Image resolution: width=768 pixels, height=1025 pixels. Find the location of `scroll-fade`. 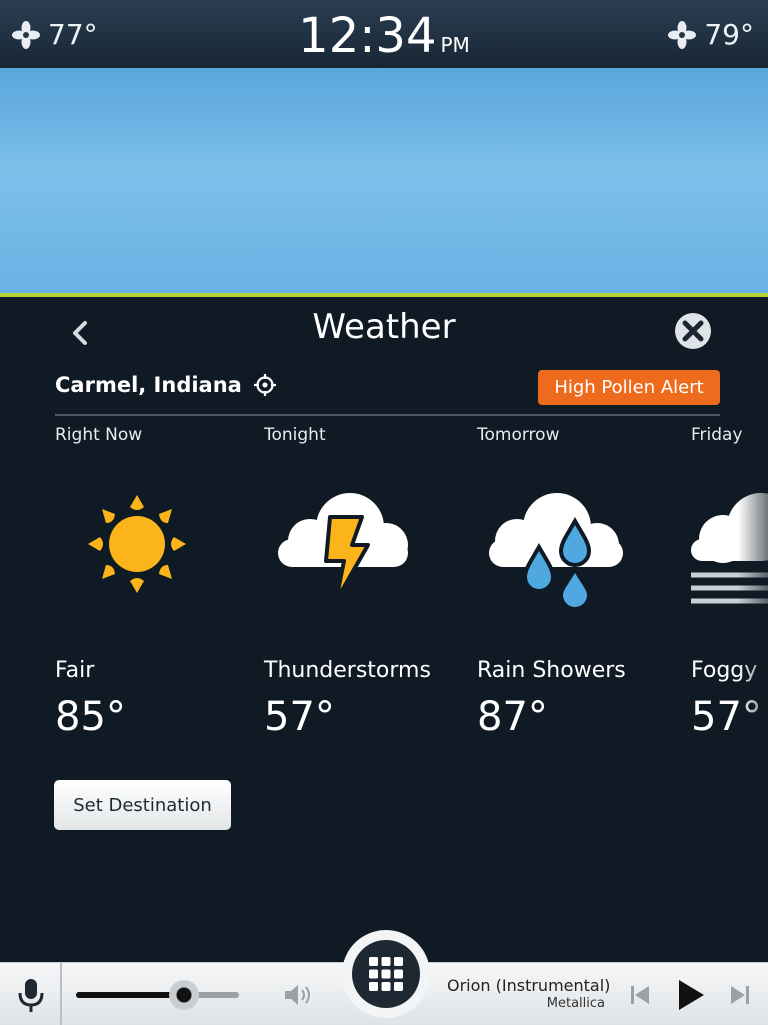

scroll-fade is located at coordinates (753, 607).